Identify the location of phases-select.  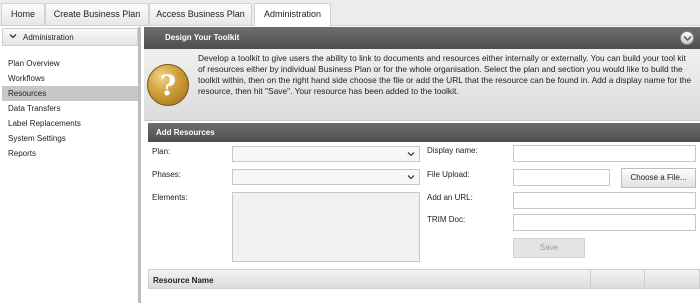
(326, 177).